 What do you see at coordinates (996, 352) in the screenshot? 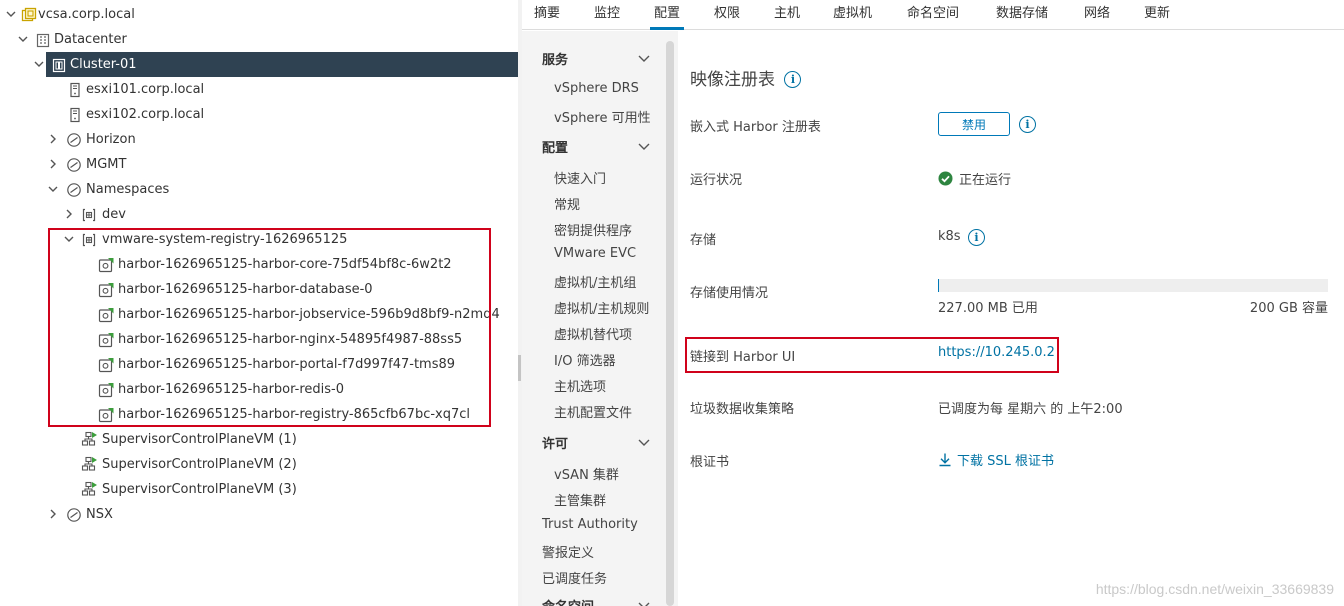
I see `harbor-ui-link: https://10.245.0.2` at bounding box center [996, 352].